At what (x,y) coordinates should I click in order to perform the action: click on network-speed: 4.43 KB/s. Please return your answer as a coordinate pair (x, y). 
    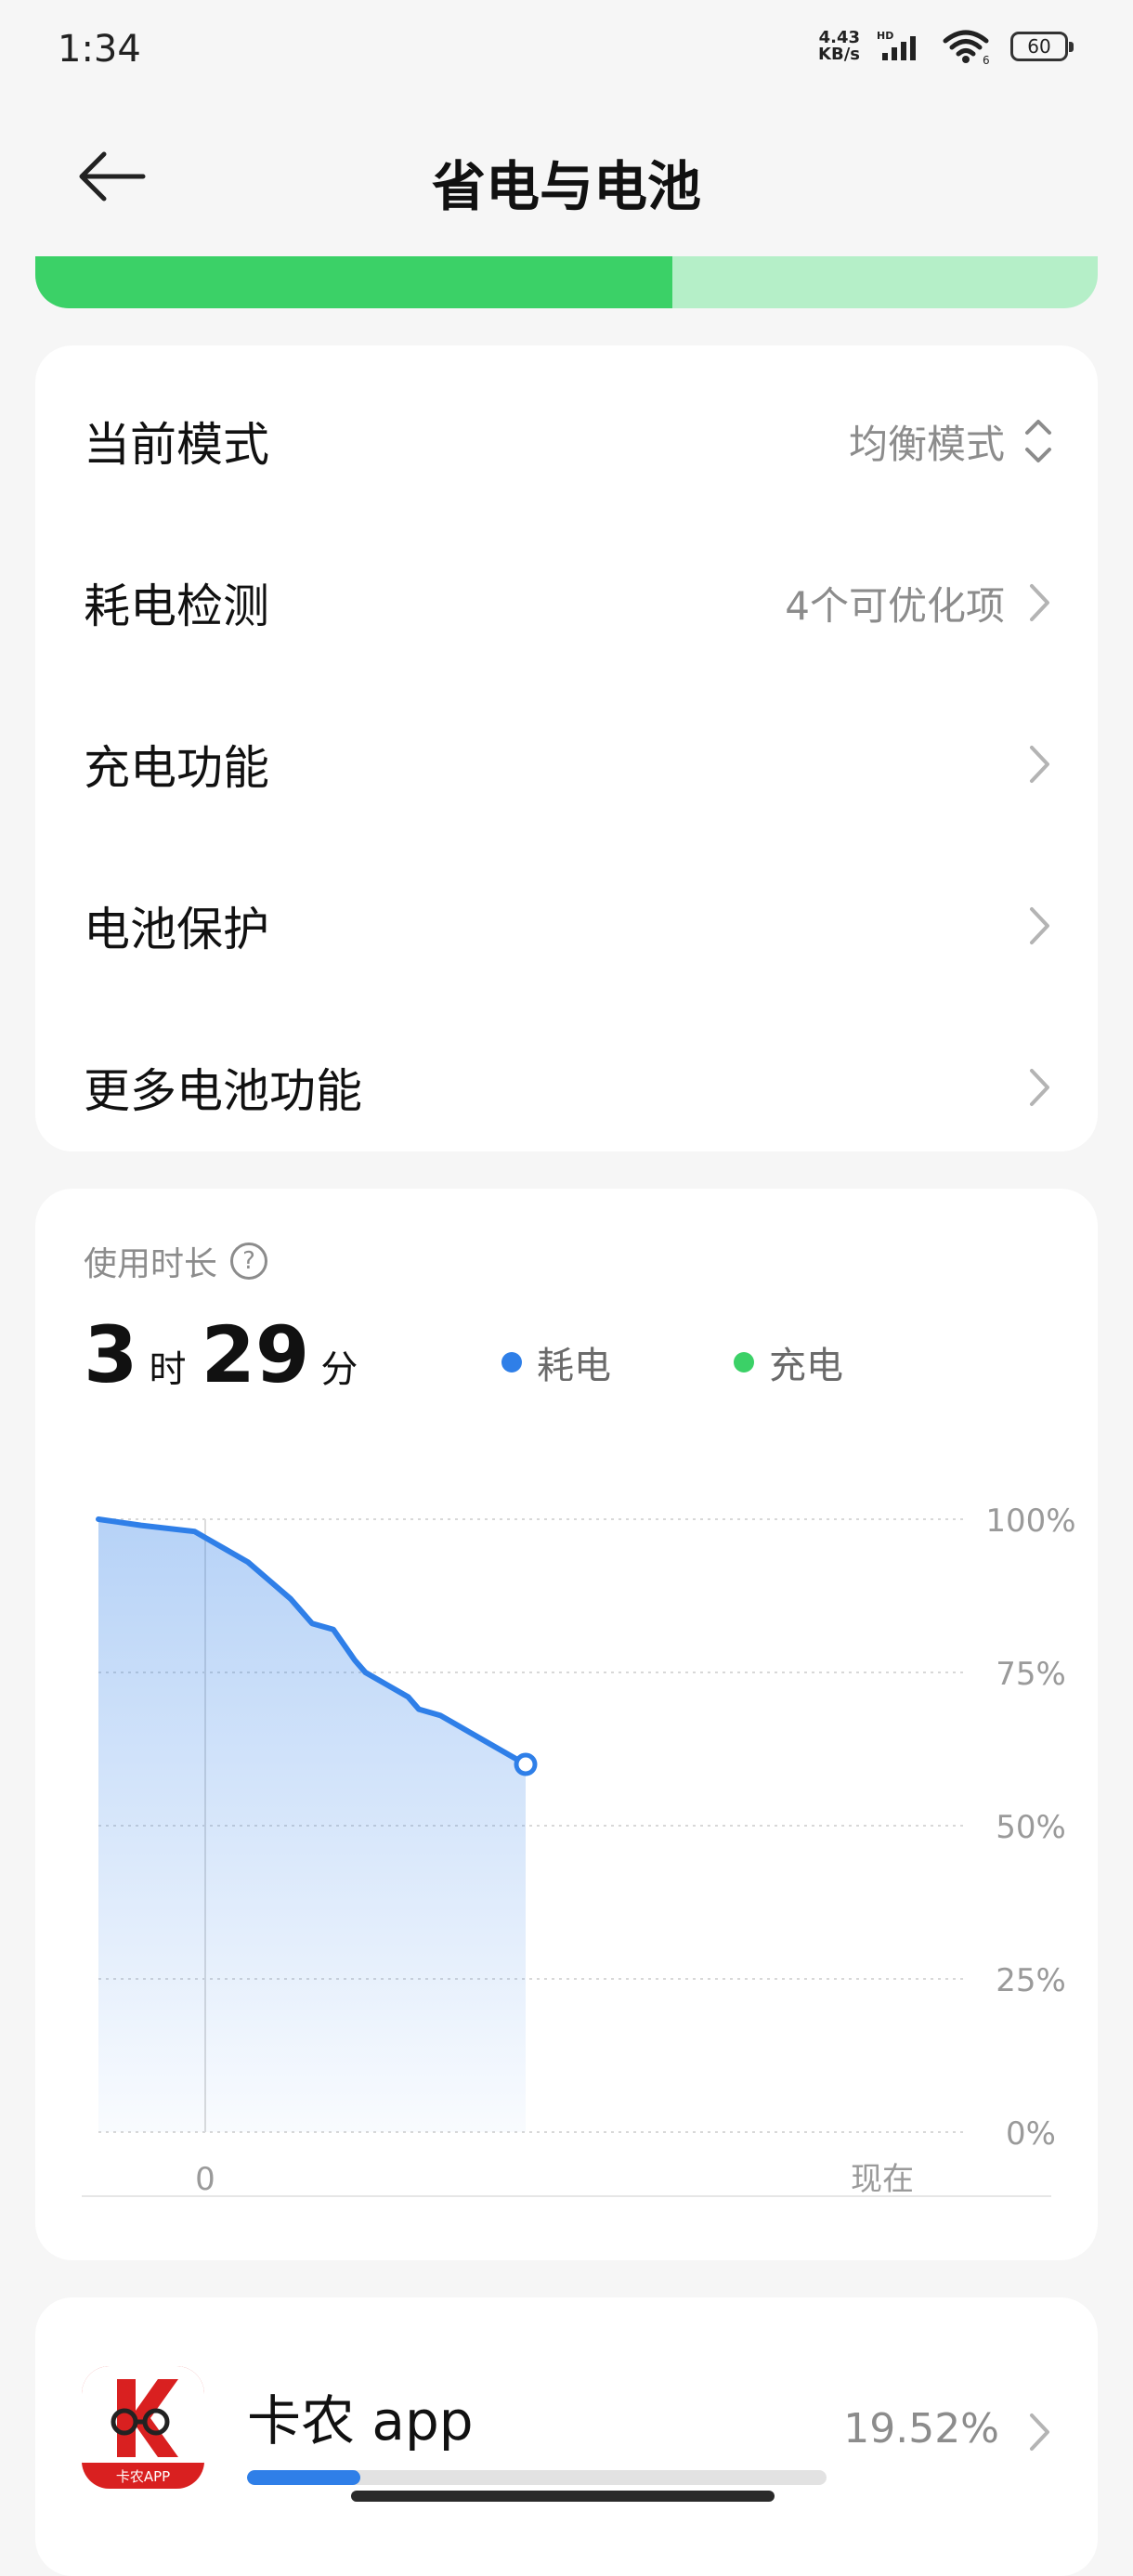
    Looking at the image, I should click on (839, 46).